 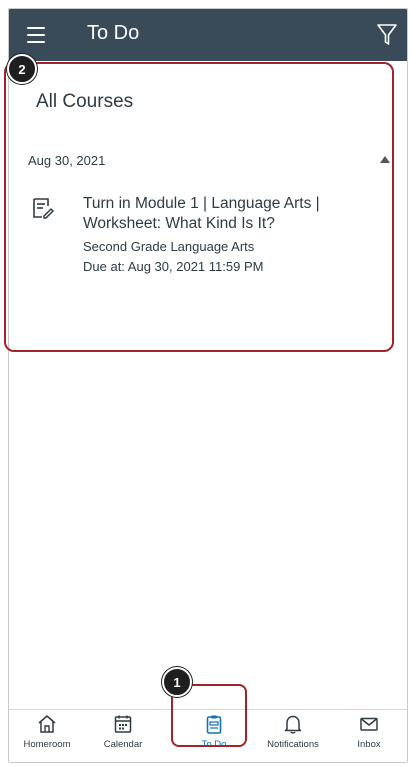 I want to click on mail-icon, so click(x=369, y=724).